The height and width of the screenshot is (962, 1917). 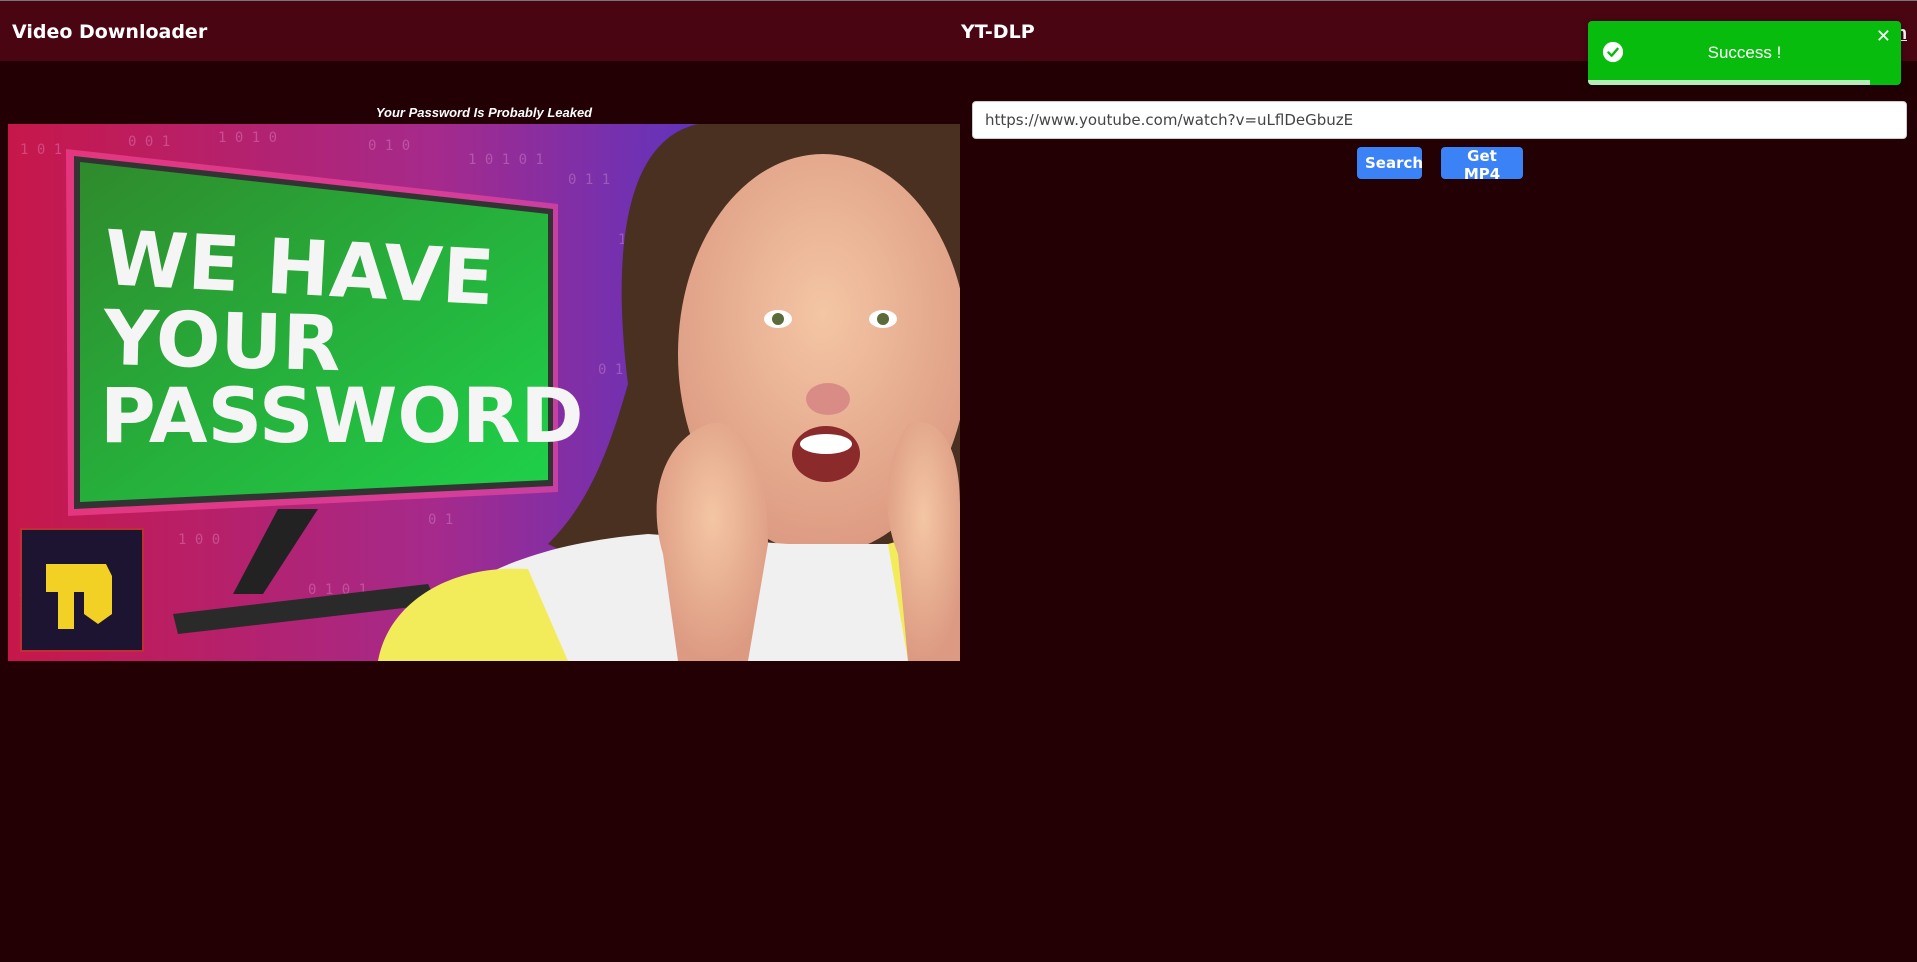 I want to click on brand-title: Video Downloader, so click(x=109, y=32).